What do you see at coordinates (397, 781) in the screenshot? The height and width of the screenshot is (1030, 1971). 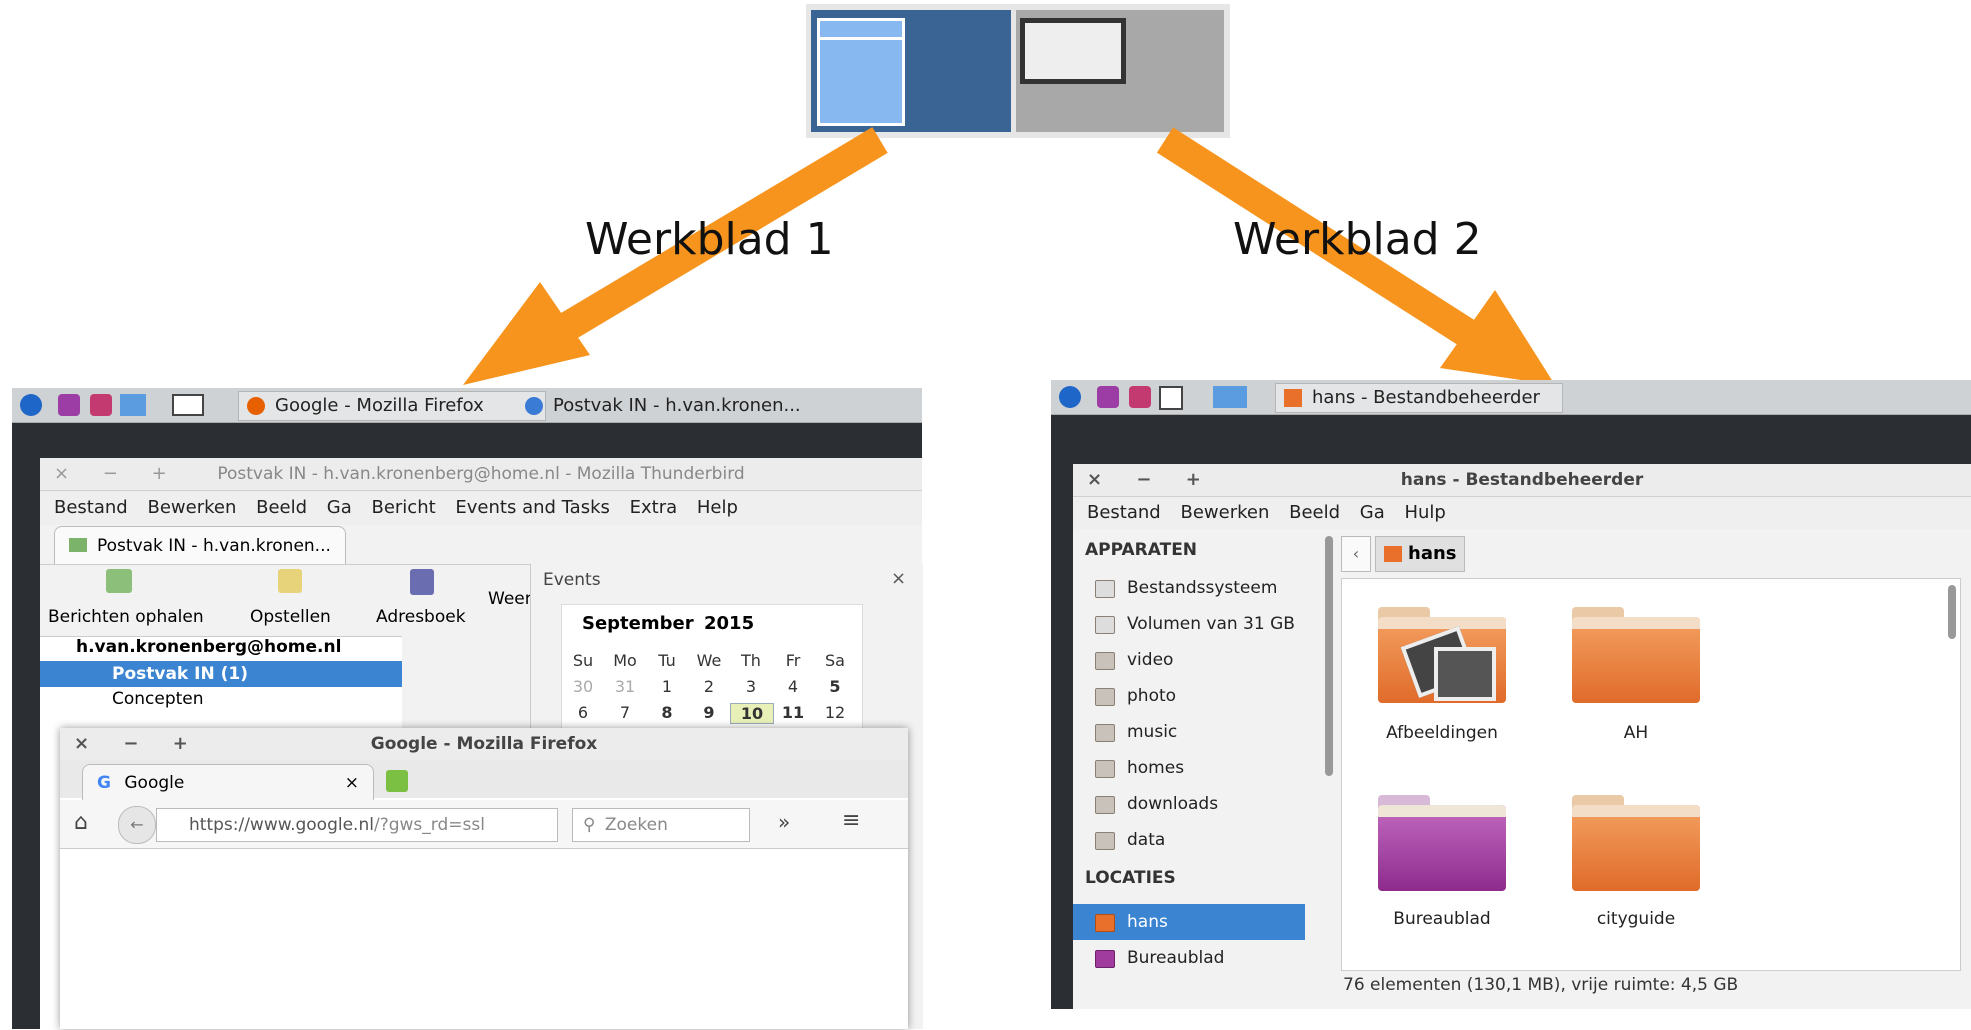 I see `new-tab-icon` at bounding box center [397, 781].